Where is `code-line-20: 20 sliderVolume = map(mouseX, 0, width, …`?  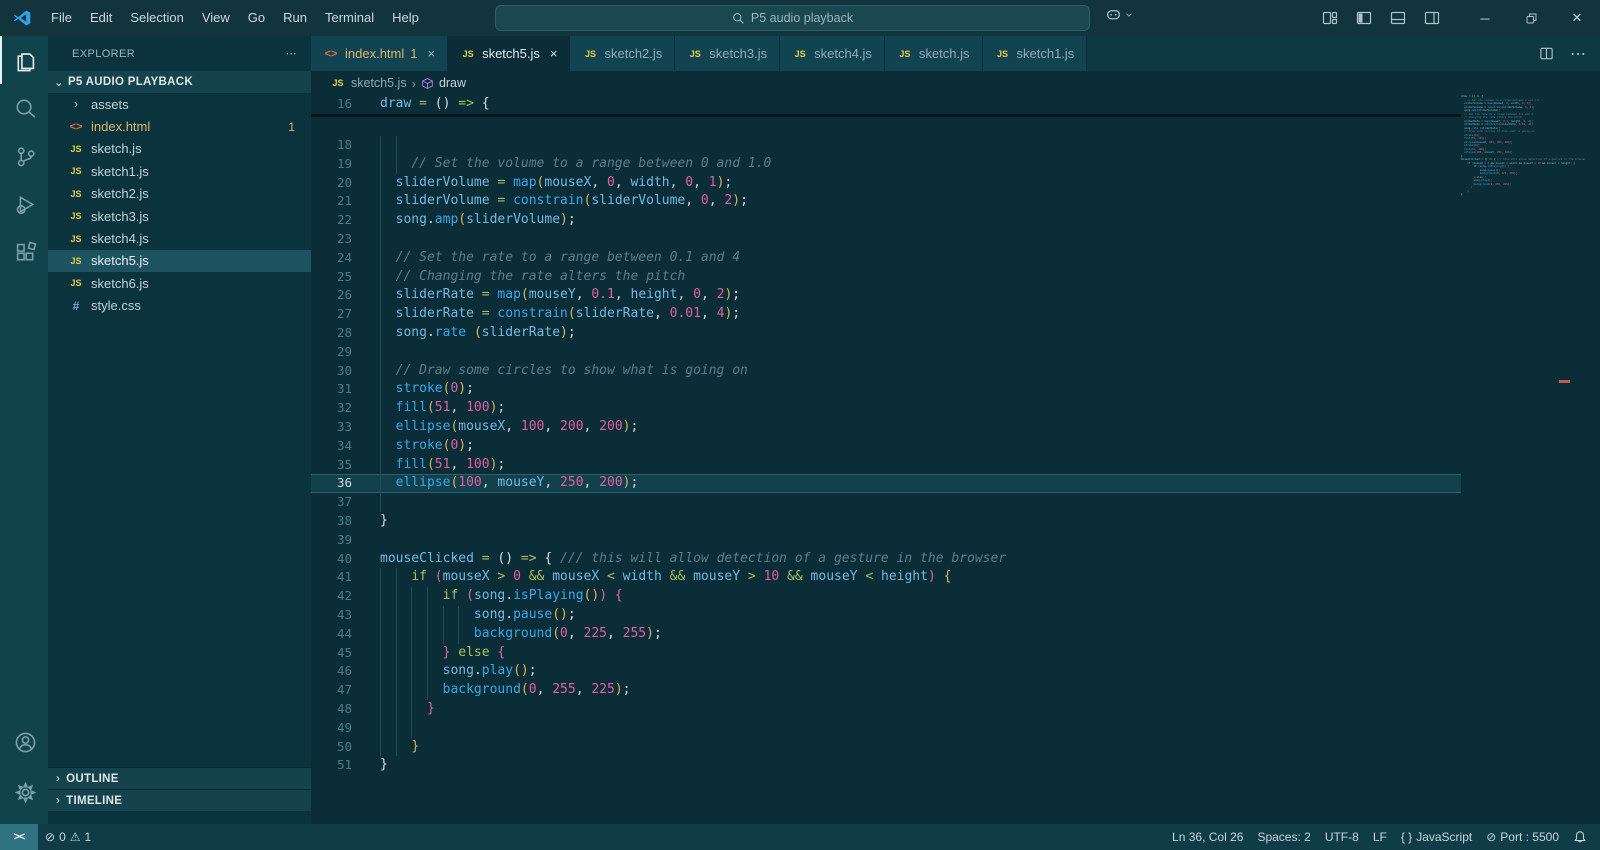
code-line-20: 20 sliderVolume = map(mouseX, 0, width, … is located at coordinates (886, 183).